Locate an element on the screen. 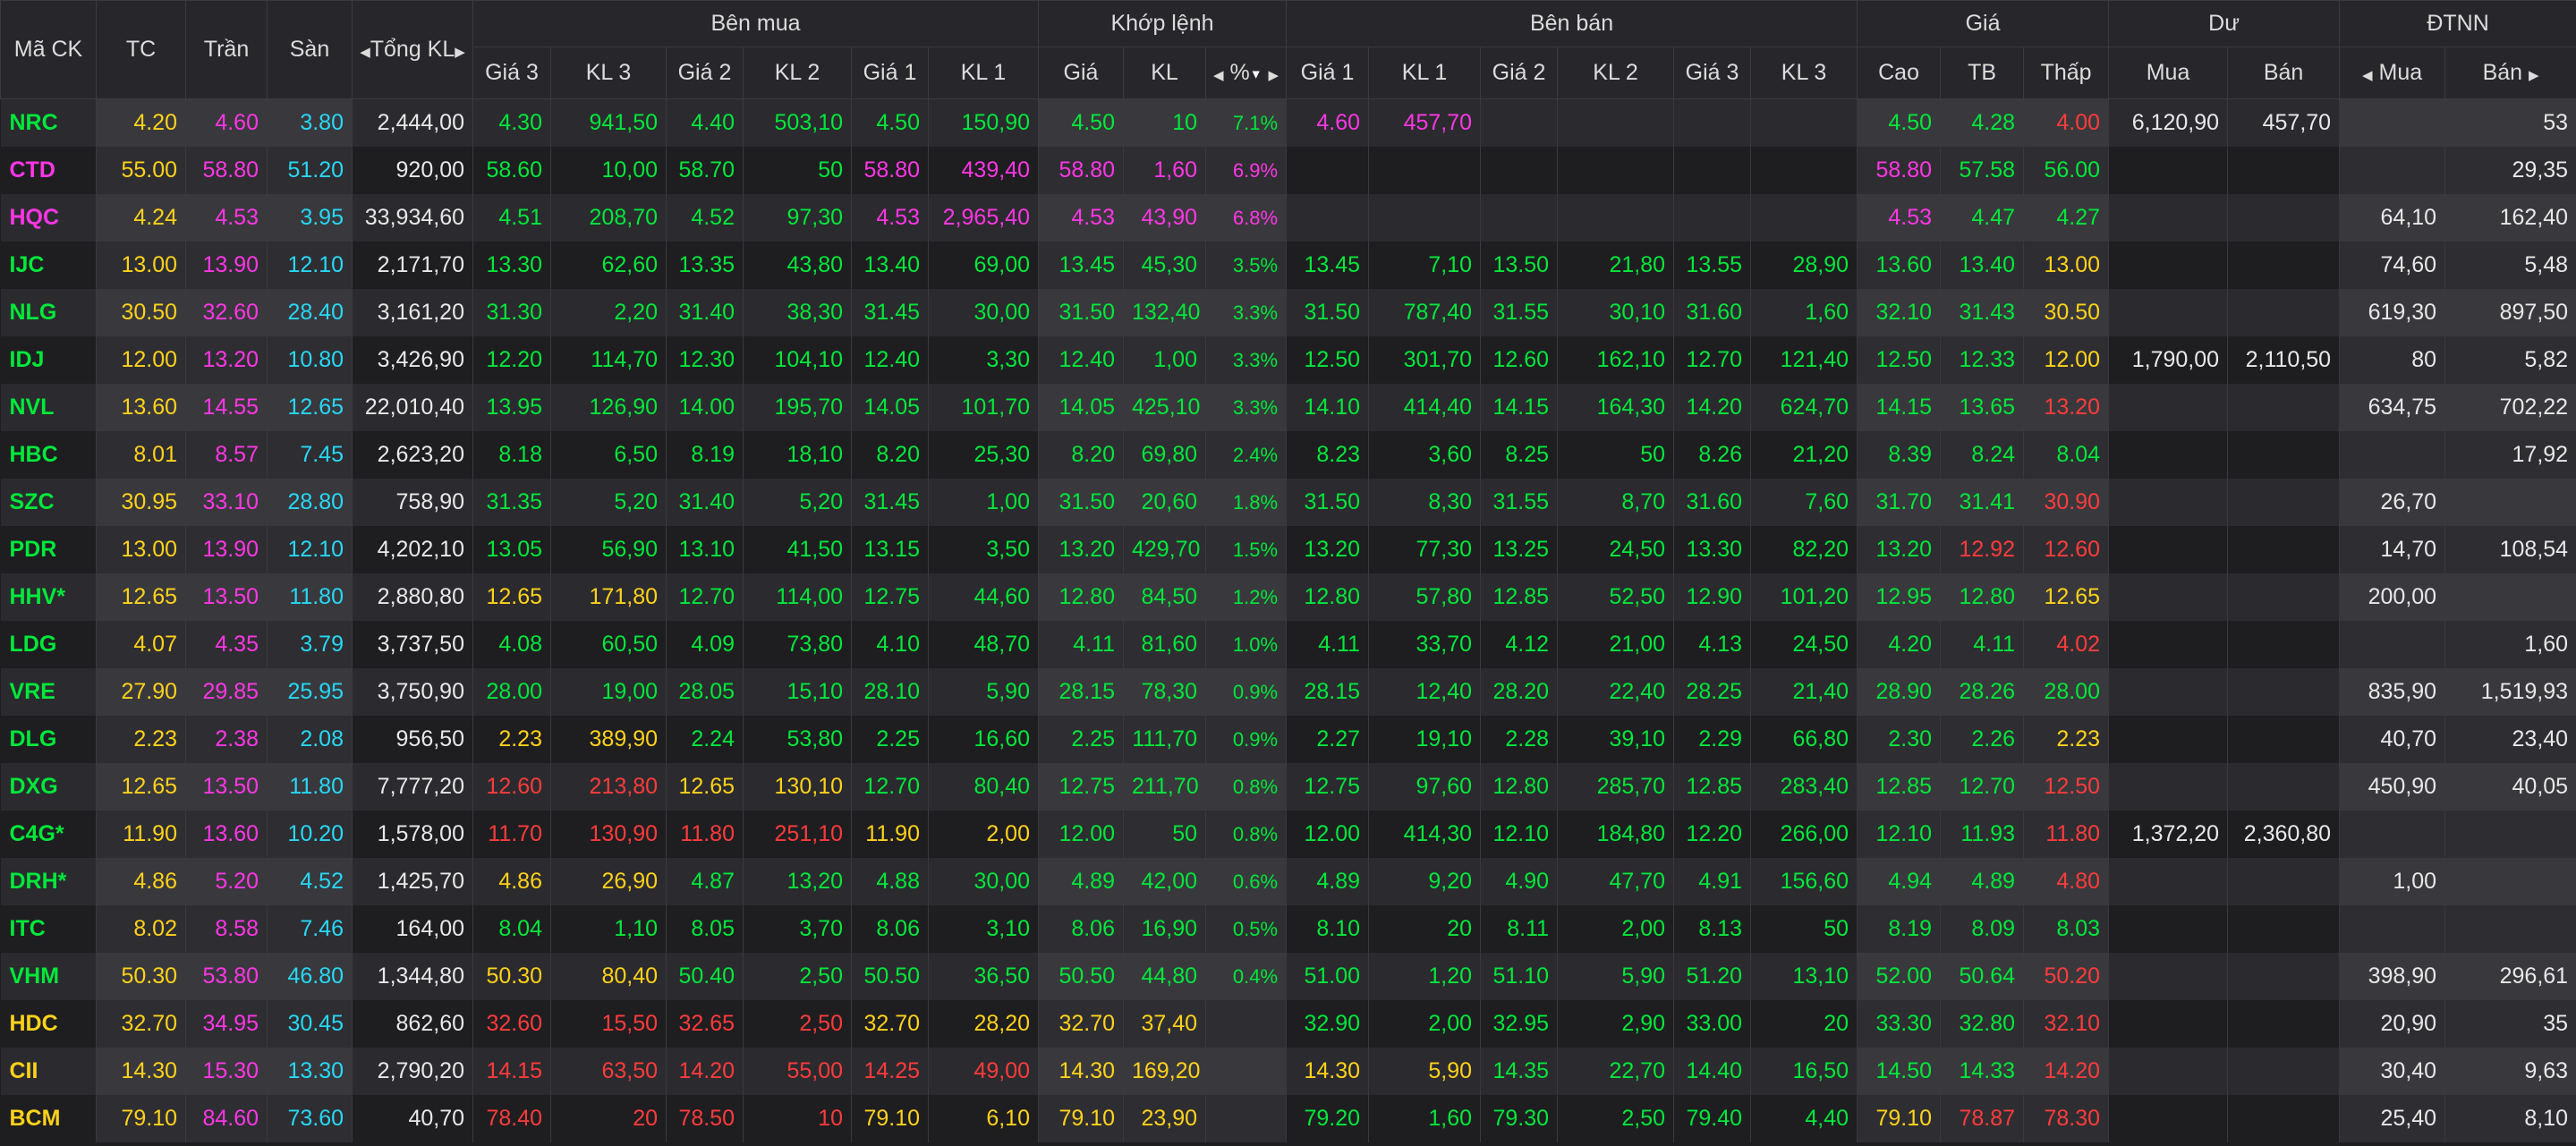  match-pct-cell: 3.3% is located at coordinates (1246, 313).